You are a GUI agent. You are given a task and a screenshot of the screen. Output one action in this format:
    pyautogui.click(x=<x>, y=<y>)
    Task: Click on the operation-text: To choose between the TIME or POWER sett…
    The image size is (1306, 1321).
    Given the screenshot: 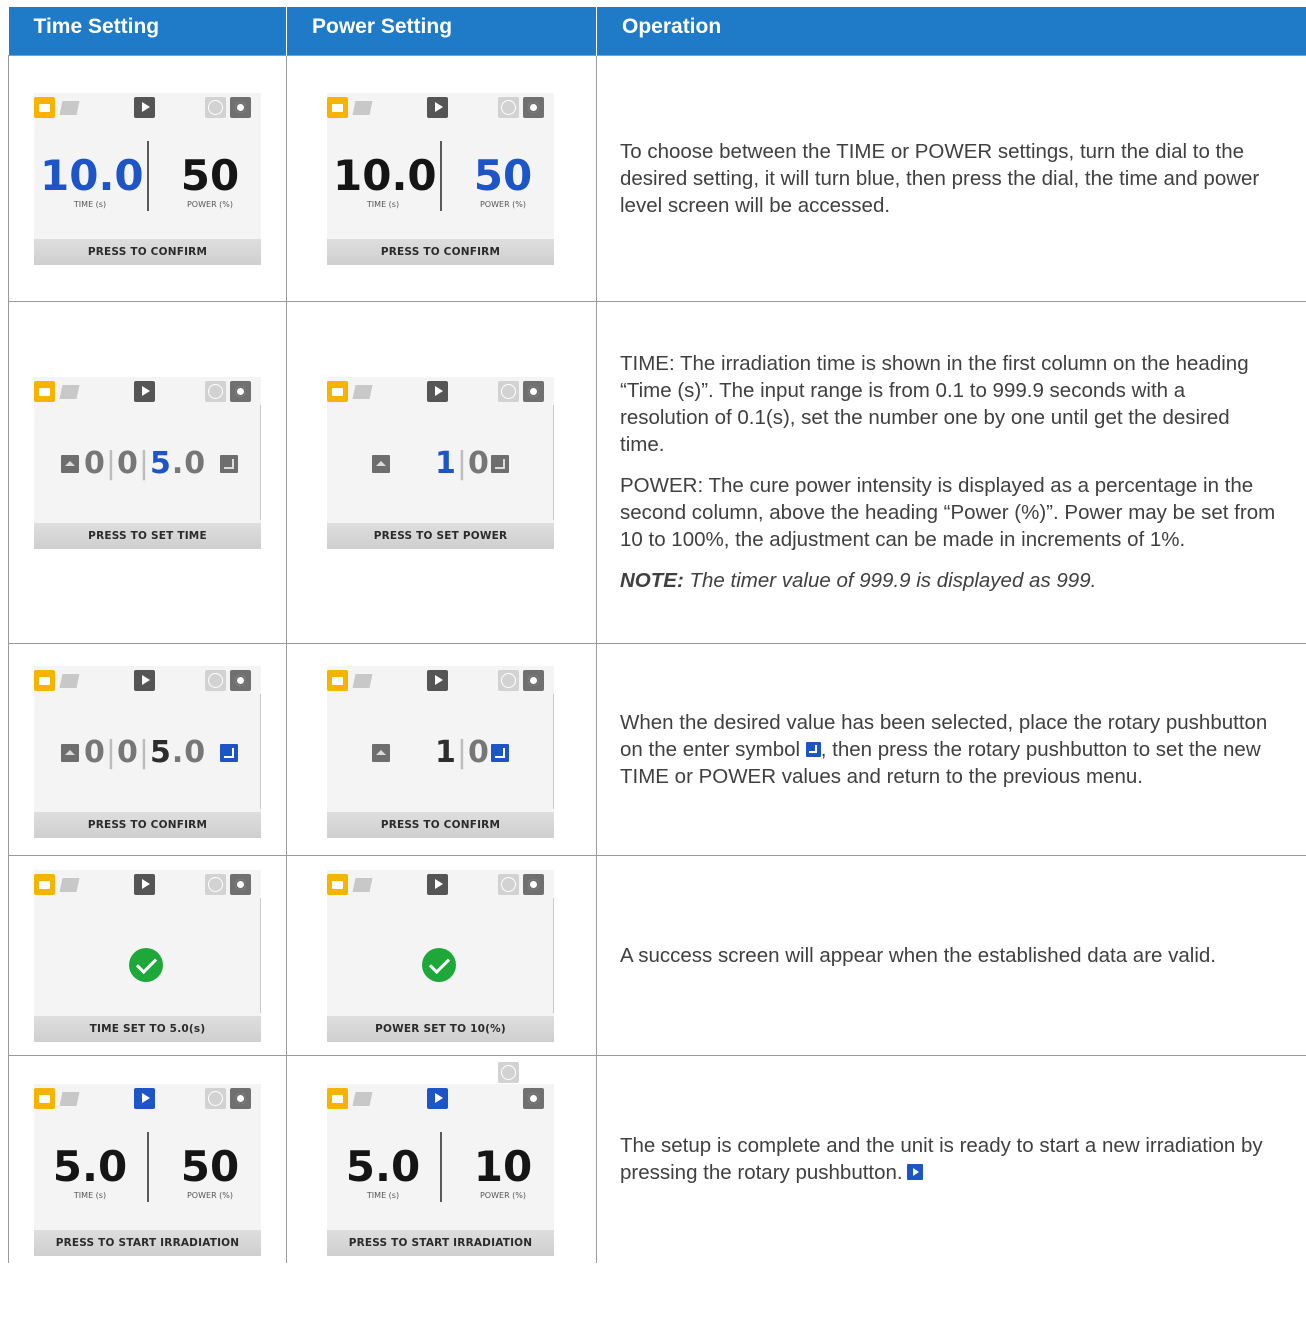 What is the action you would take?
    pyautogui.click(x=940, y=178)
    